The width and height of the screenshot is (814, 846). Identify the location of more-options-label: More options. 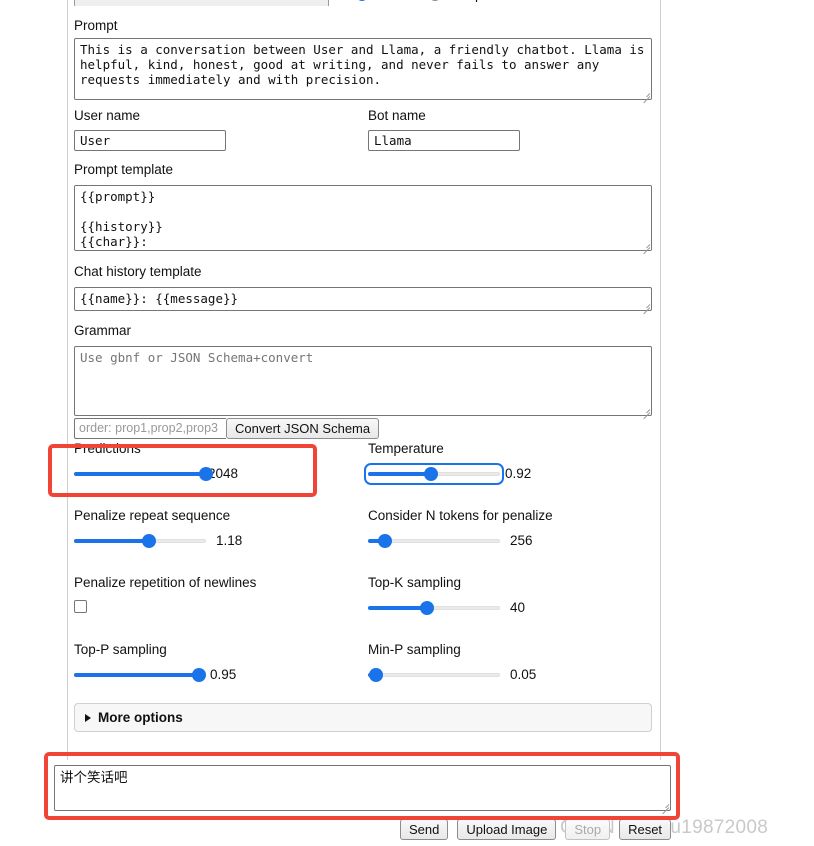
(140, 717).